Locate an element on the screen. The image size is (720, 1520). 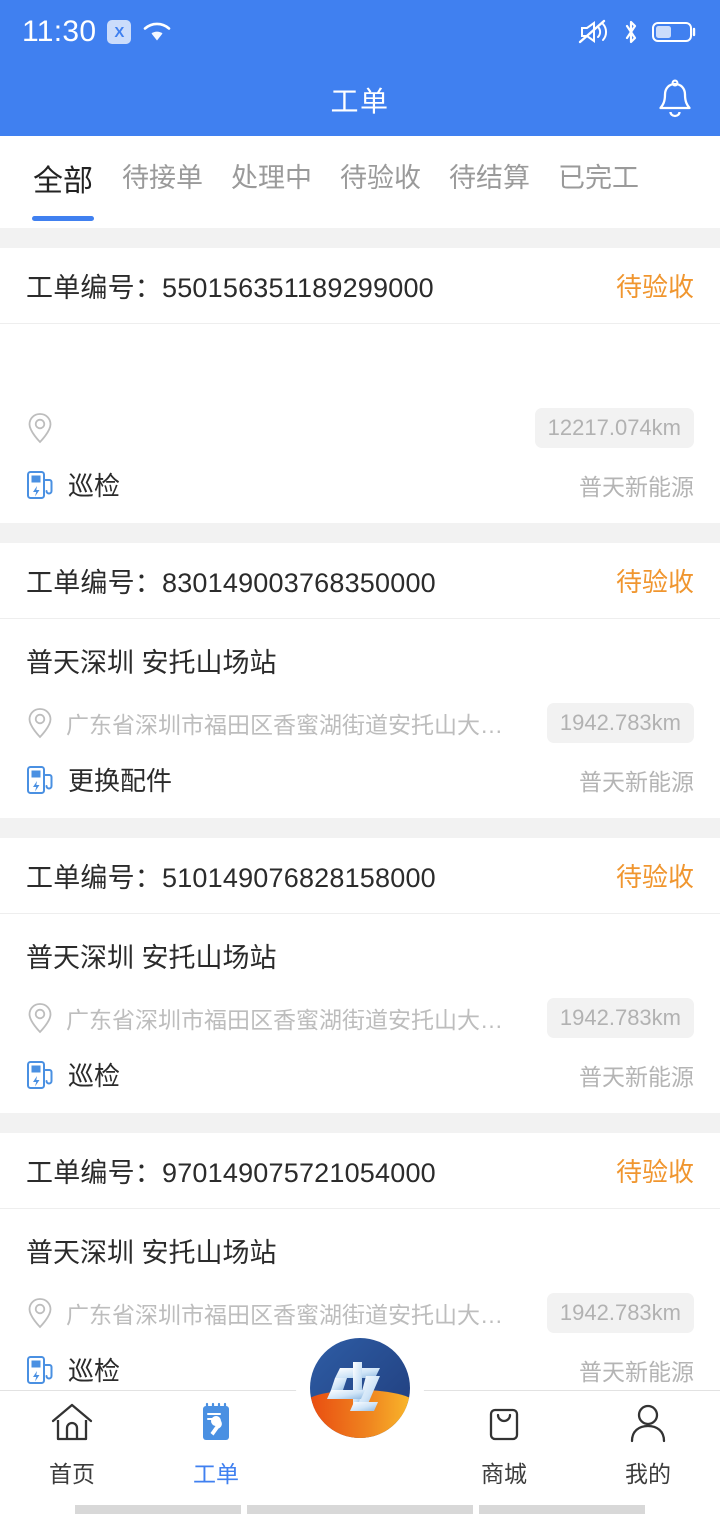
tab-processing: 处理中 is located at coordinates (271, 172).